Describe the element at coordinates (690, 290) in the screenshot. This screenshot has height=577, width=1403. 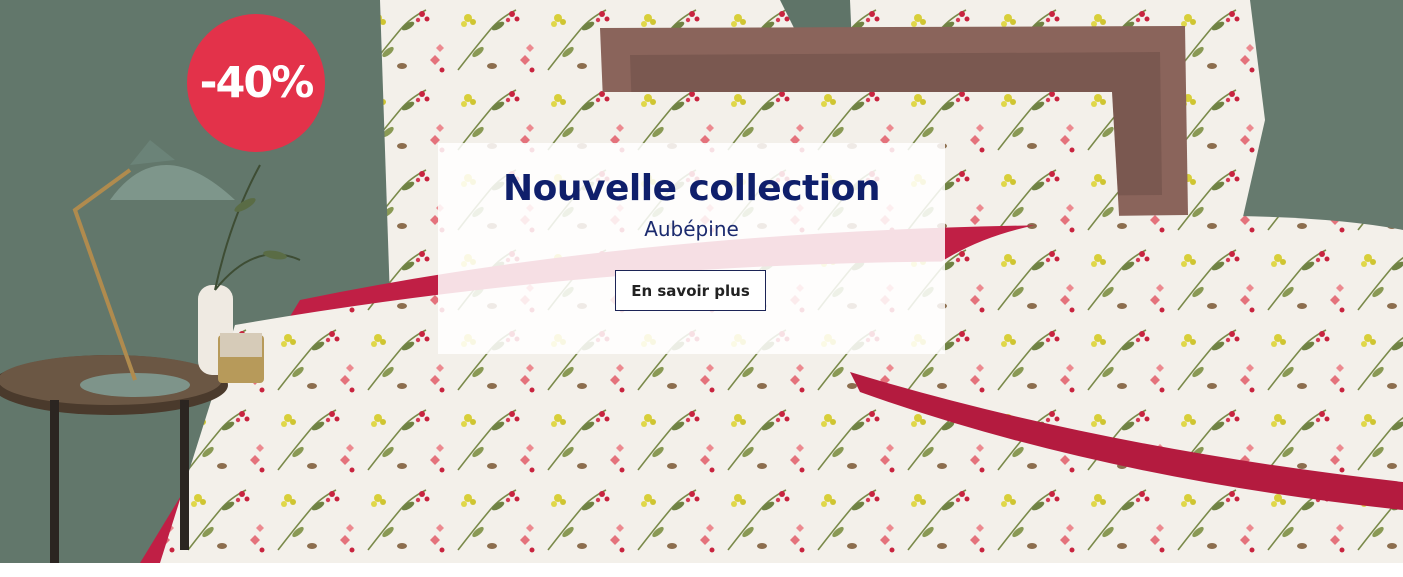
I see `learn-more-button: En savoir plus` at that location.